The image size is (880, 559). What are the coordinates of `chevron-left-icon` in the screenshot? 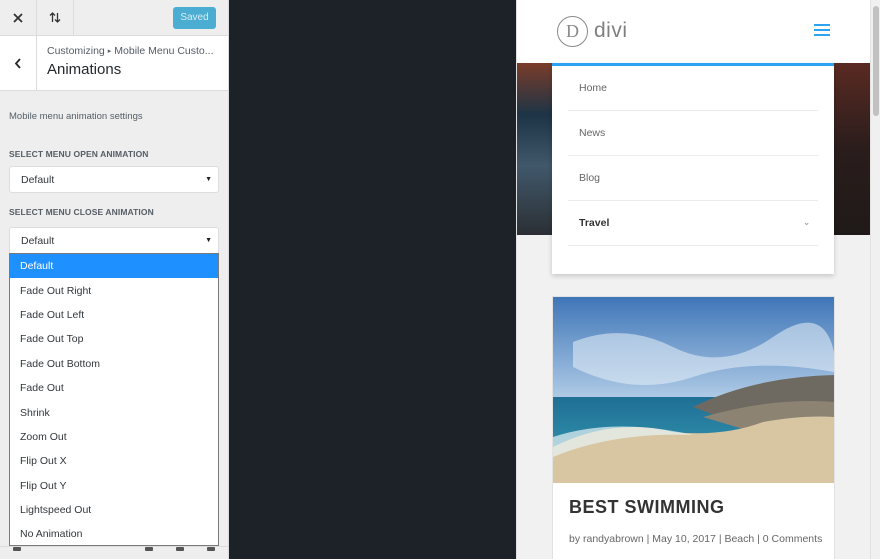 It's located at (17, 63).